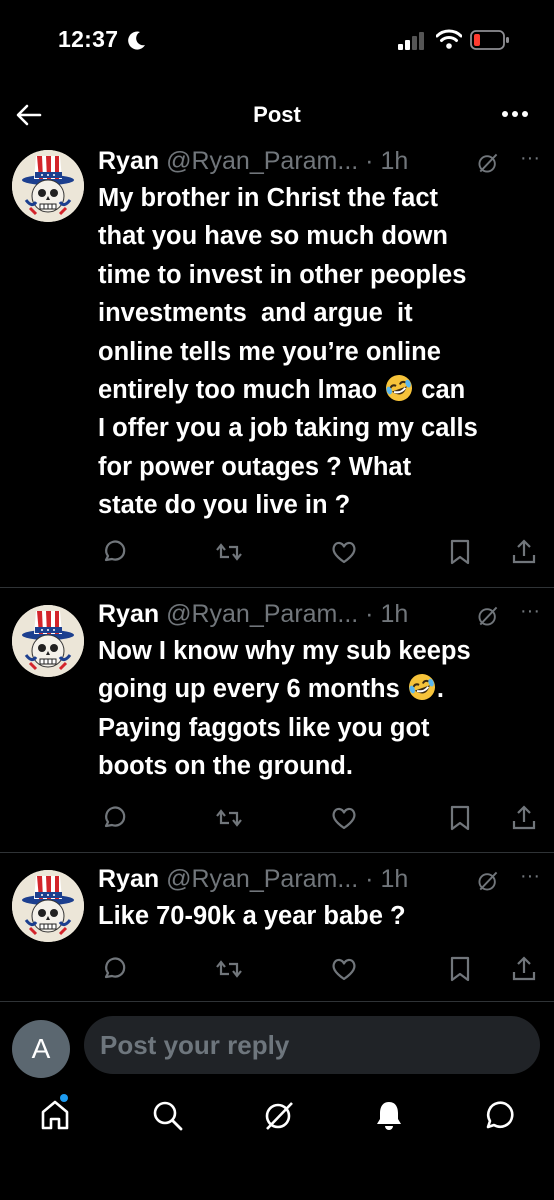  I want to click on status-bar: 12:37, so click(277, 40).